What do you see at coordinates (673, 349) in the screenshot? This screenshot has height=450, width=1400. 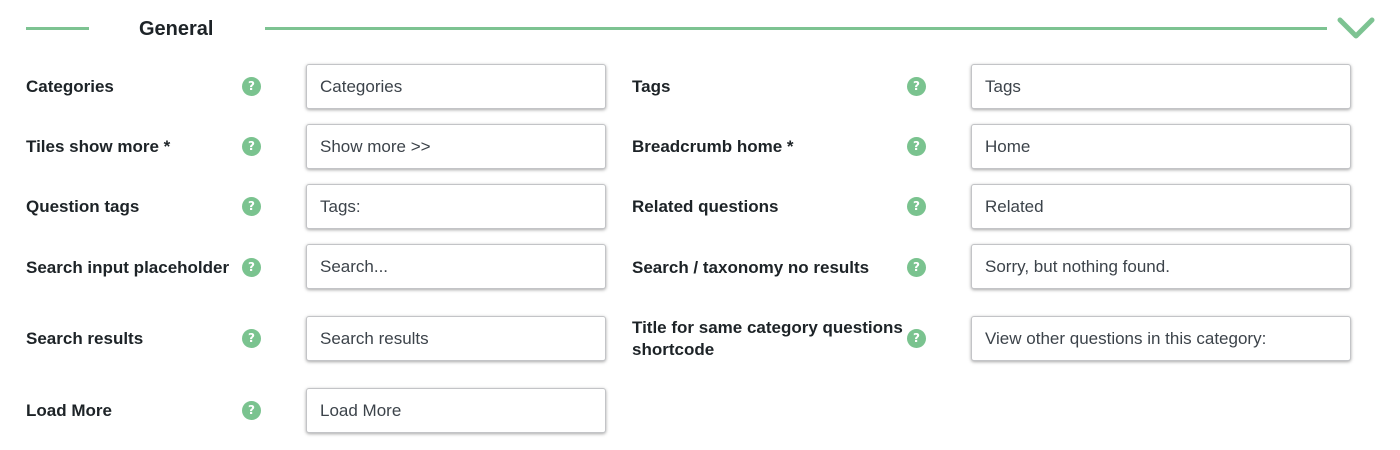 I see `field-label-line: shortcode` at bounding box center [673, 349].